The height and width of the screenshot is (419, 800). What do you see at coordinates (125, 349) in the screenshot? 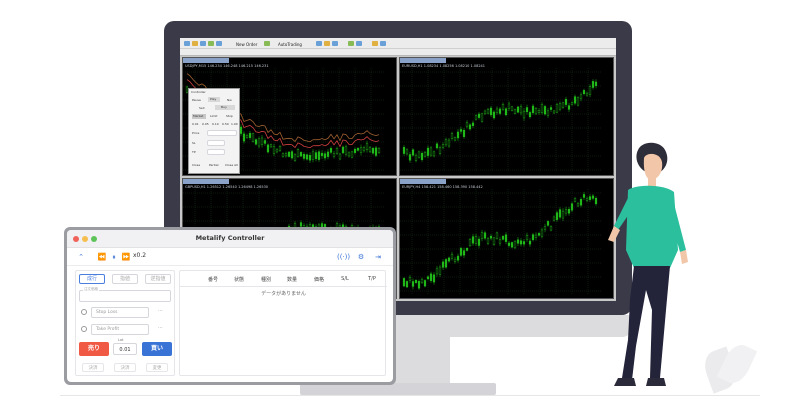
I see `lot-input: 0.01` at bounding box center [125, 349].